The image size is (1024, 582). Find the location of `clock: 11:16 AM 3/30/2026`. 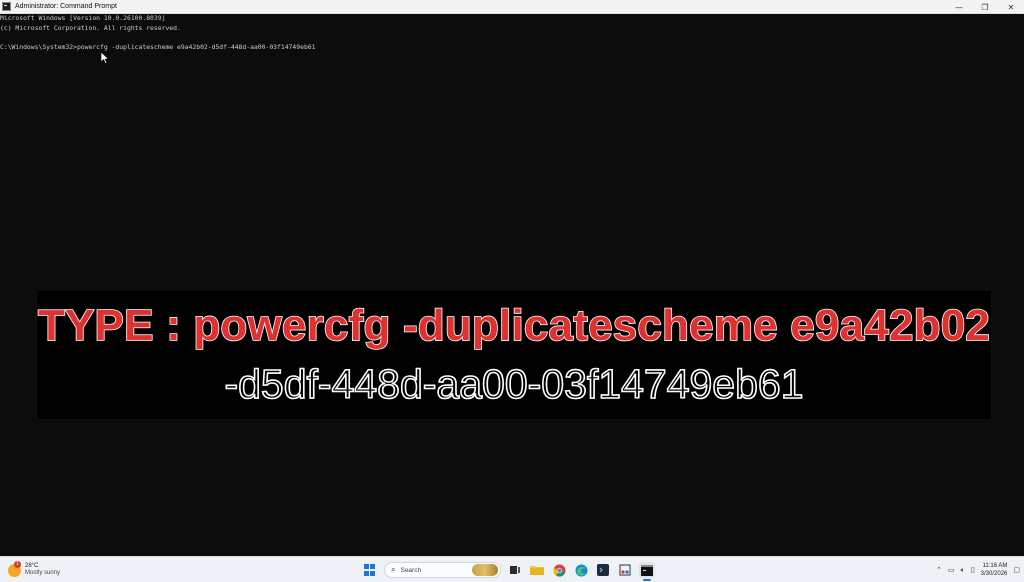

clock: 11:16 AM 3/30/2026 is located at coordinates (994, 570).